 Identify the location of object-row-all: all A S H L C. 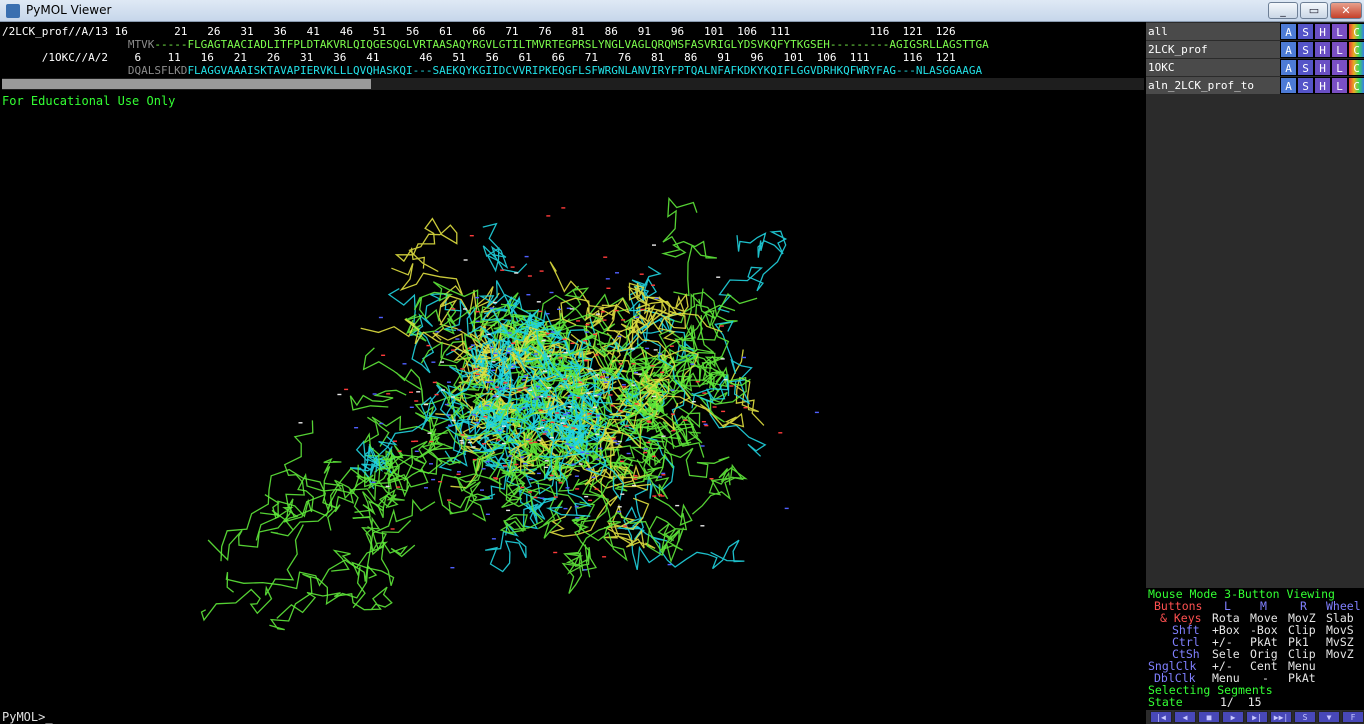
(1255, 31).